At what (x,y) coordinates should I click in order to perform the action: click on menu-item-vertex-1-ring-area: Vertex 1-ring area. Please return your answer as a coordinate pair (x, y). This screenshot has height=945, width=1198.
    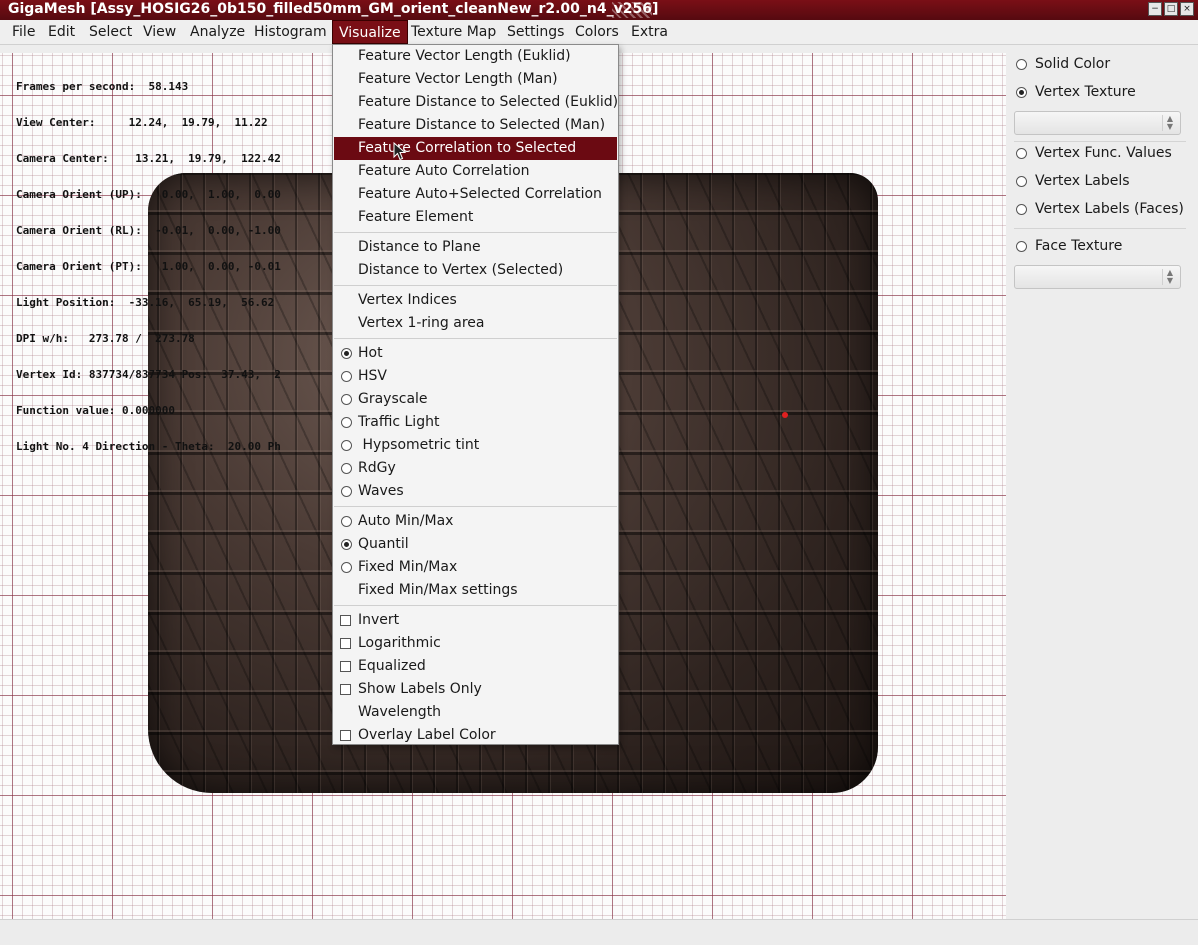
    Looking at the image, I should click on (475, 323).